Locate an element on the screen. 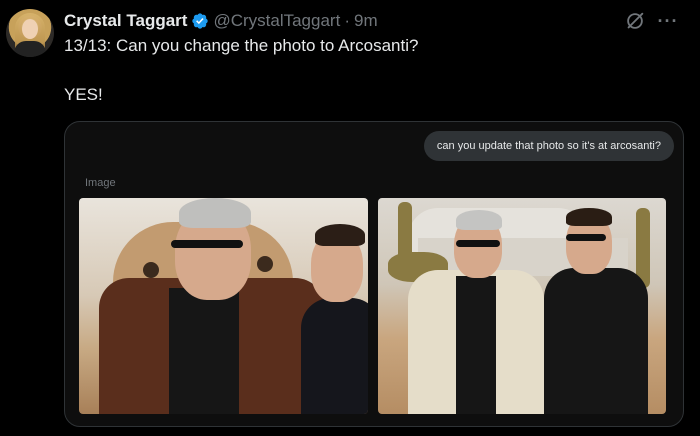 The width and height of the screenshot is (700, 436). avatar-body is located at coordinates (30, 49).